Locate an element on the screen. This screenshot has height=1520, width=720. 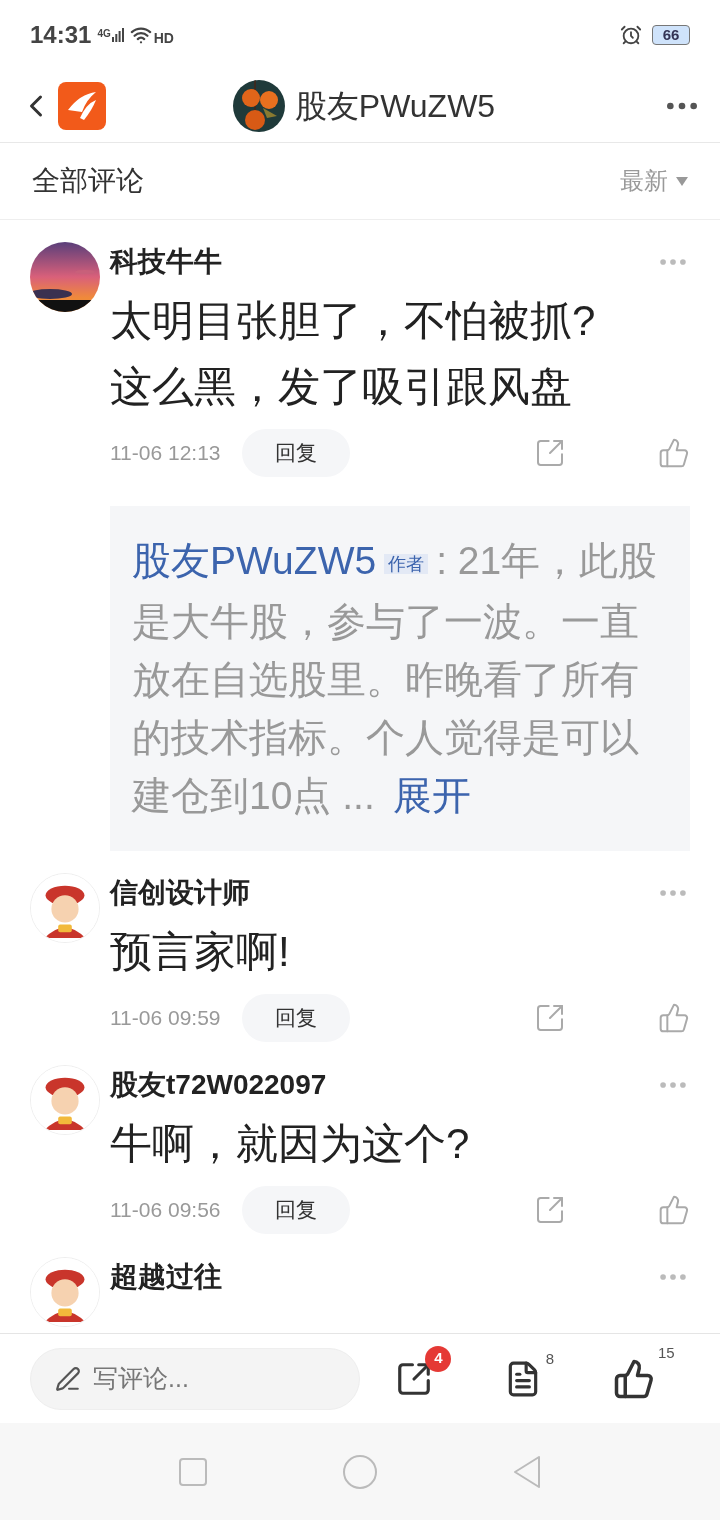
battery-level: 66 is located at coordinates (671, 35).